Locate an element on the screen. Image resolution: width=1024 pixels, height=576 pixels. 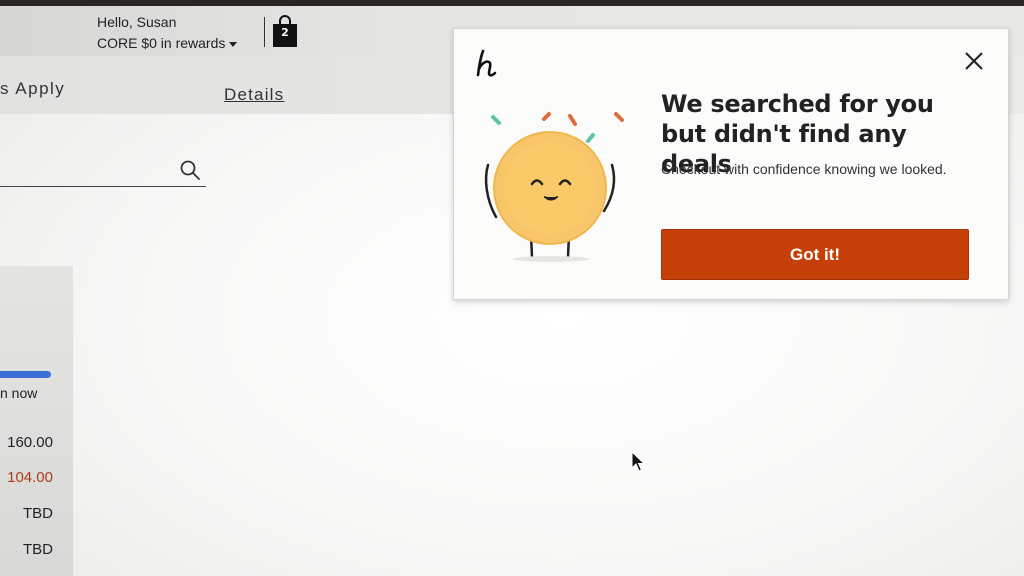
coin-mascot-icon is located at coordinates (554, 187).